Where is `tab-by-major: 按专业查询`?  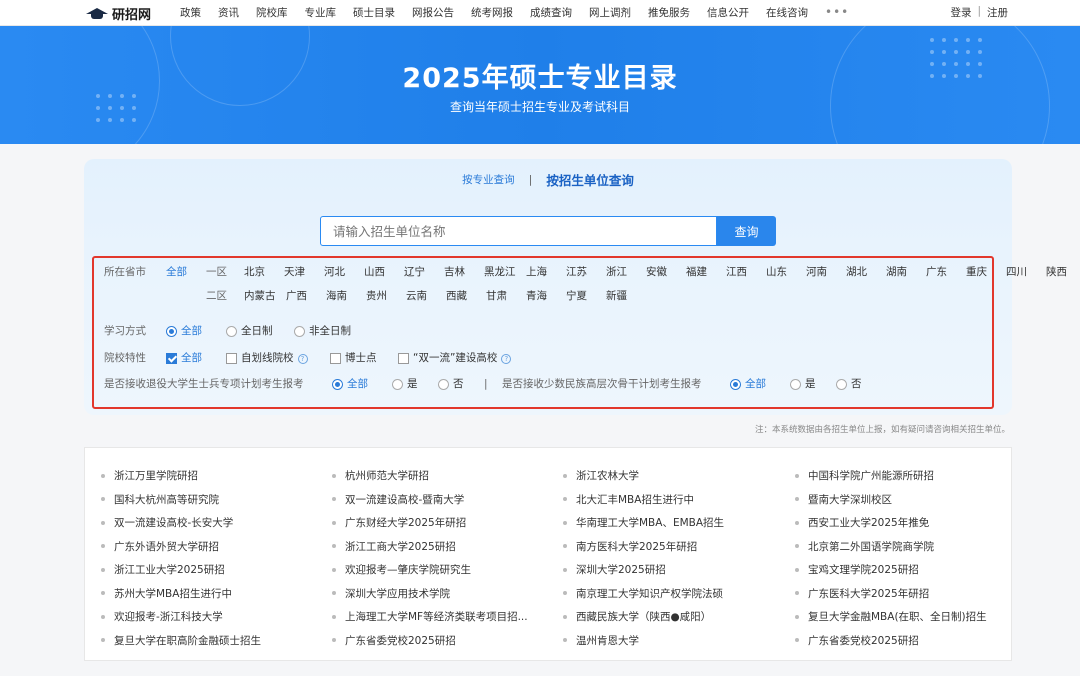 tab-by-major: 按专业查询 is located at coordinates (488, 179).